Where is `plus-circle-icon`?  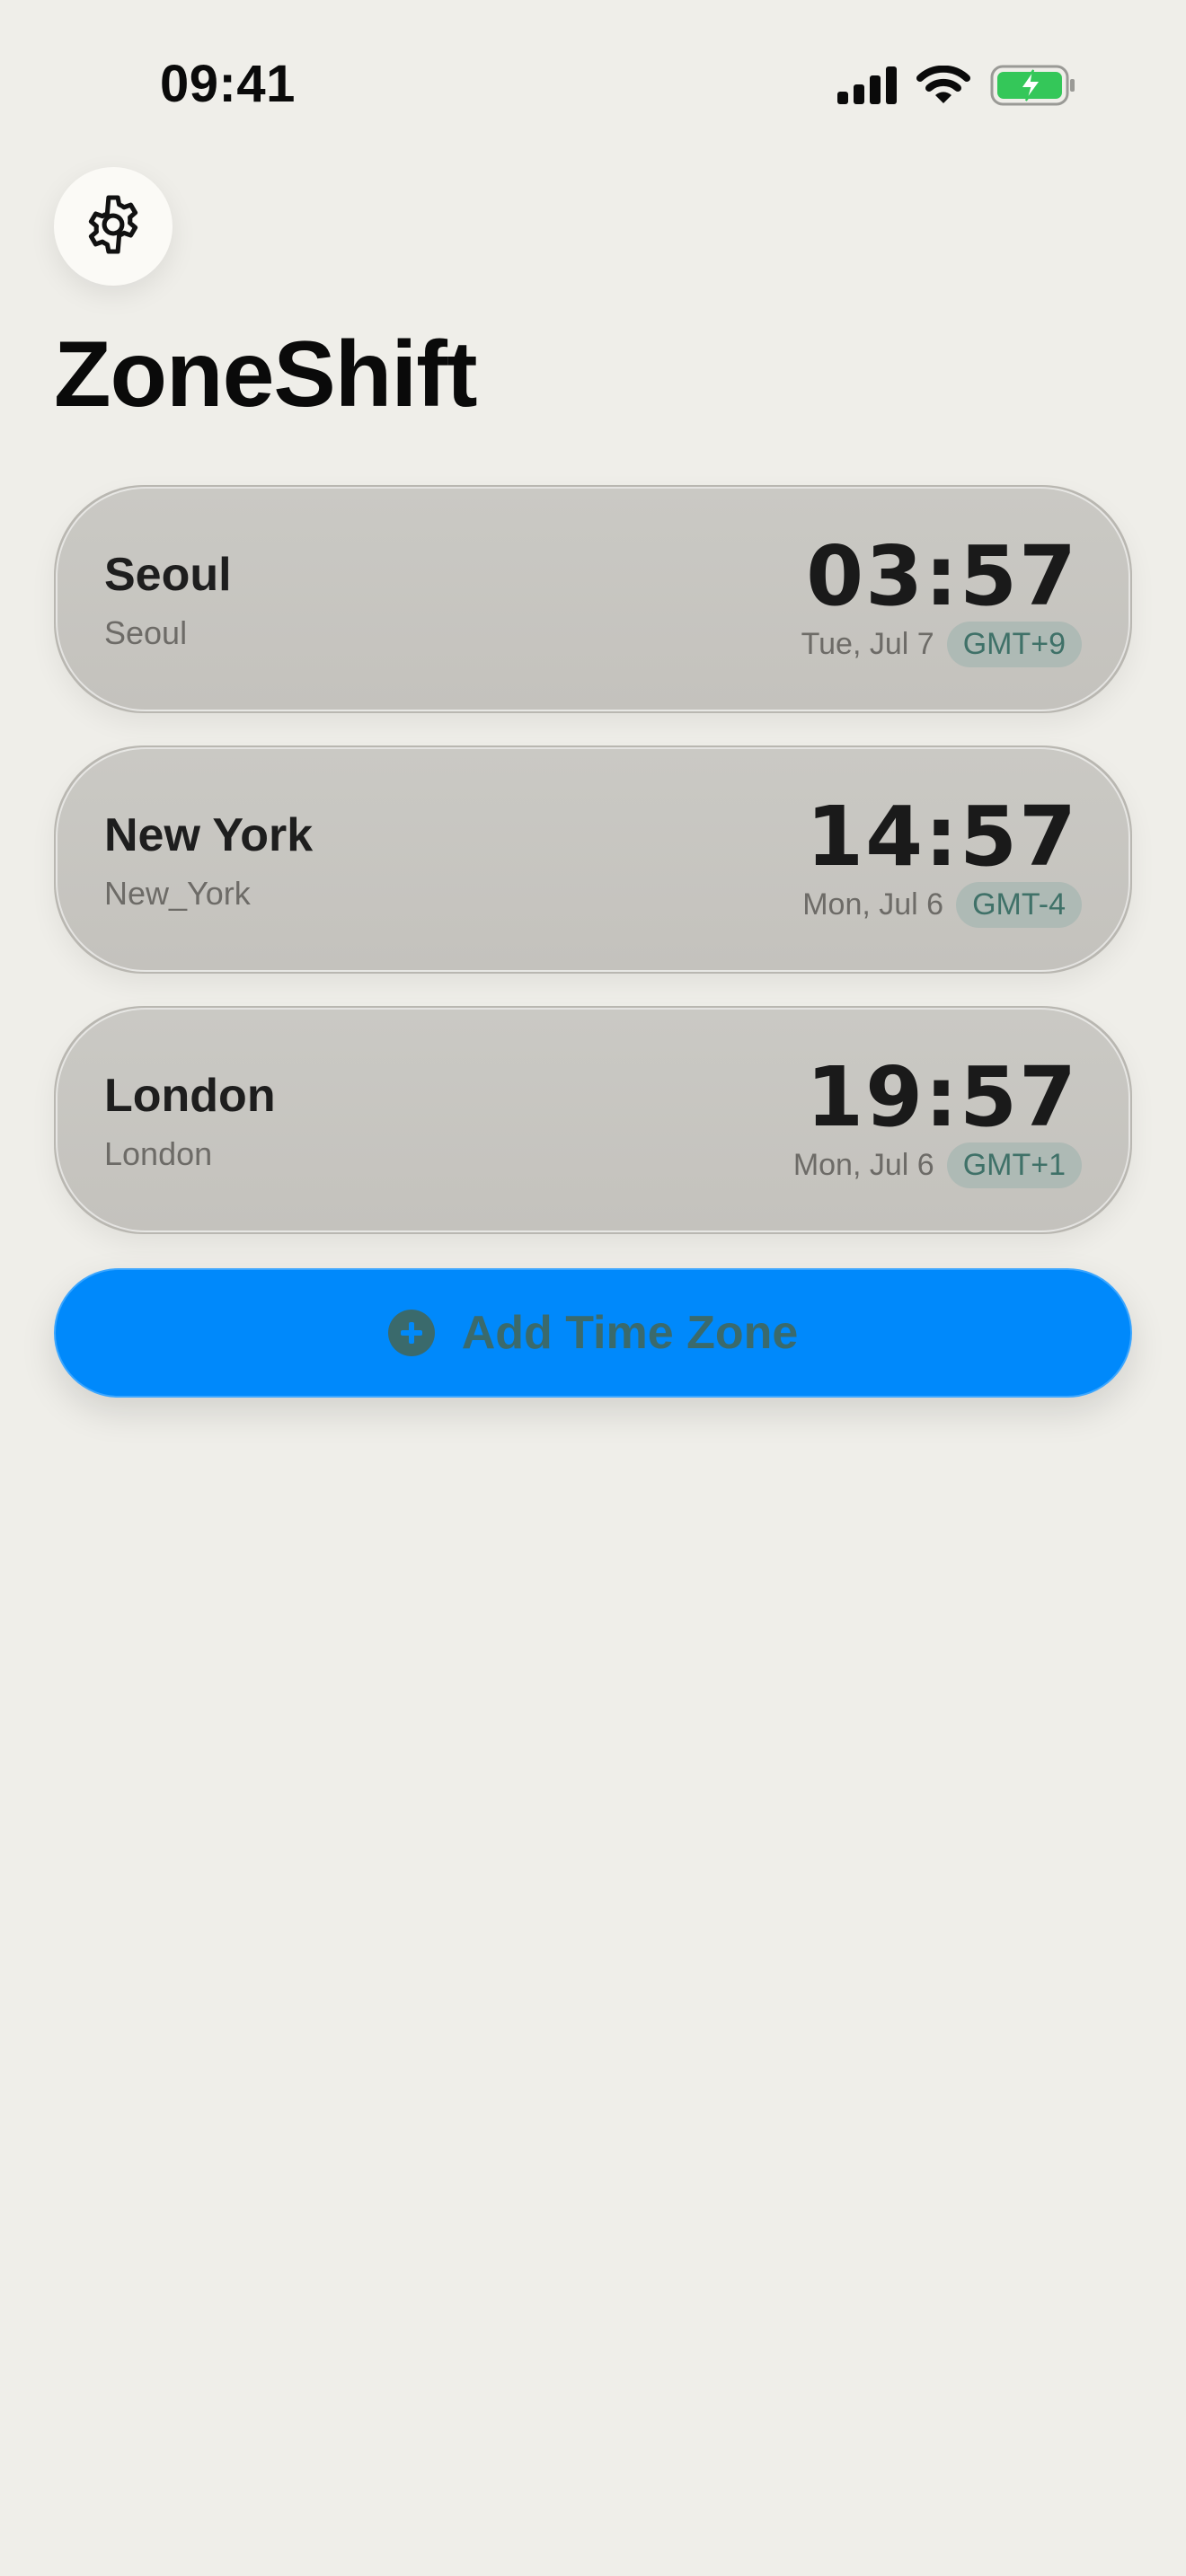 plus-circle-icon is located at coordinates (411, 1333).